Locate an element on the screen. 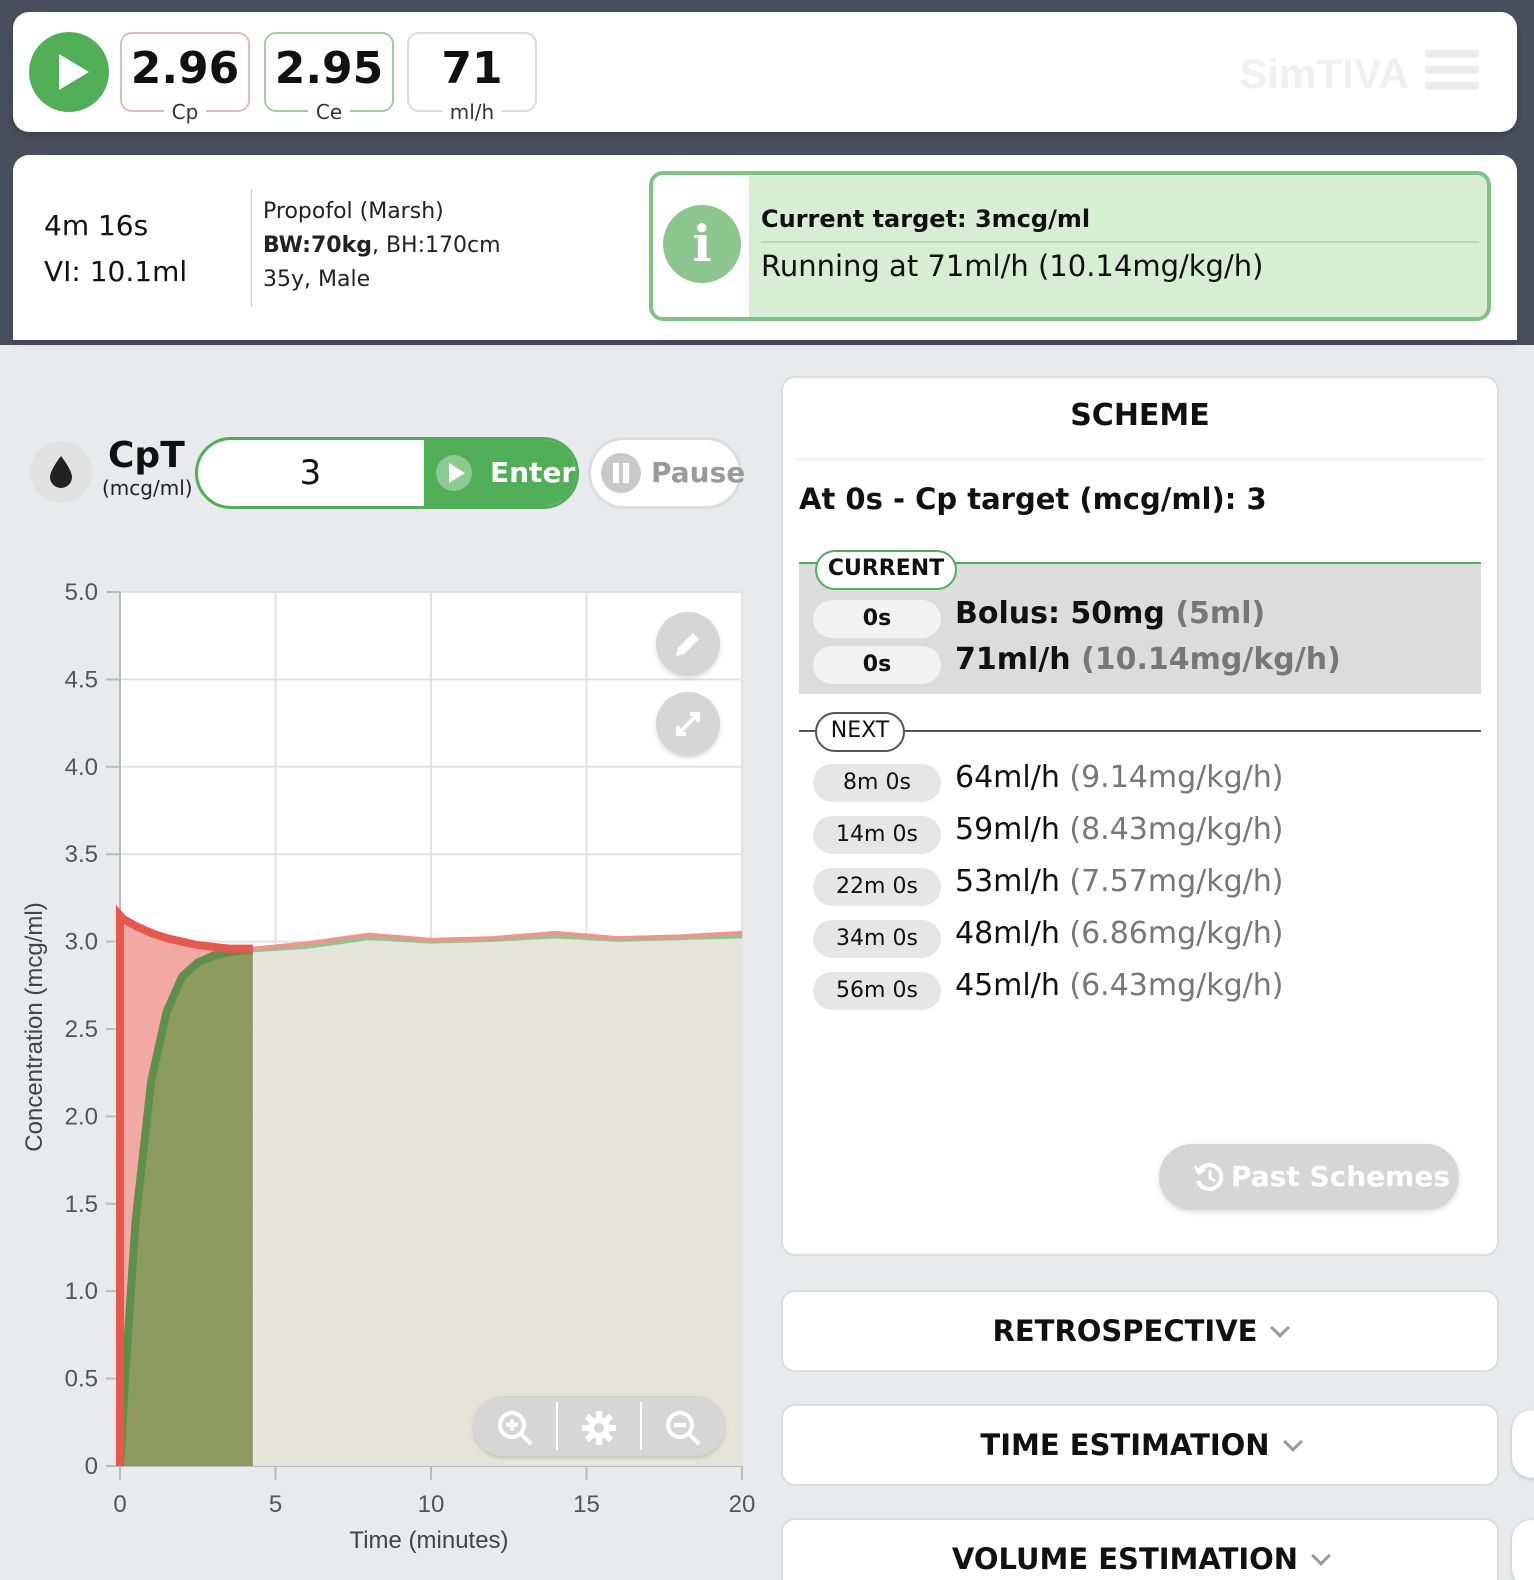 This screenshot has height=1580, width=1534. rate-readout: 71 ml/h is located at coordinates (472, 78).